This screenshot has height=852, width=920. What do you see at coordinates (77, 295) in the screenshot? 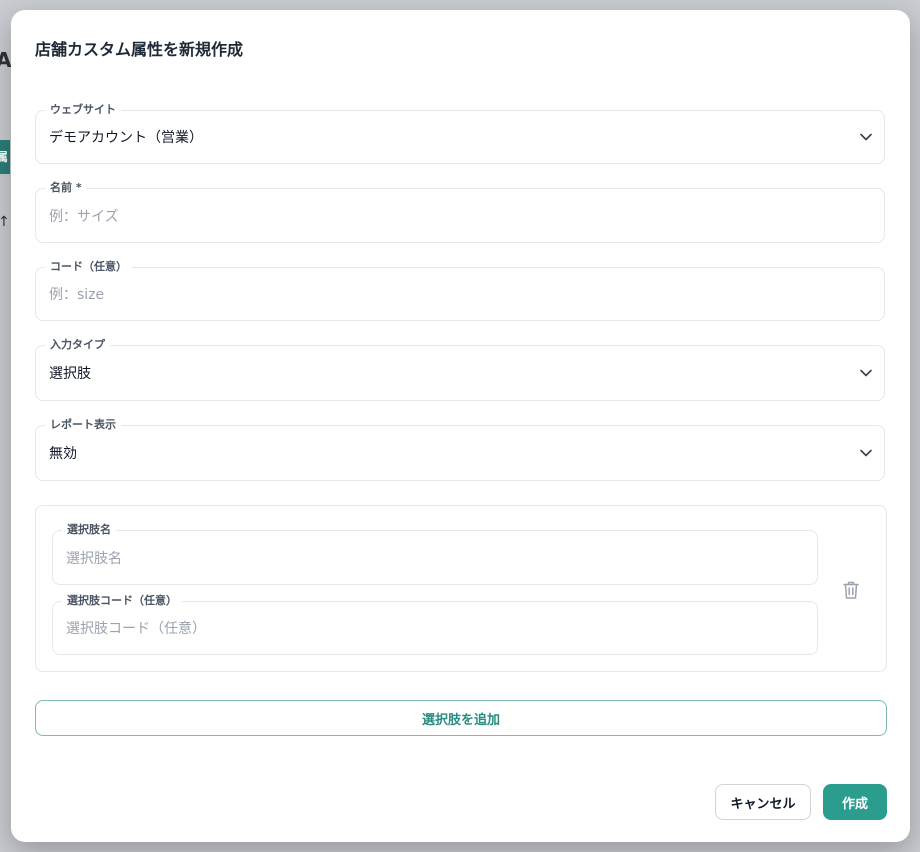
I see `code-placeholder: 例：size` at bounding box center [77, 295].